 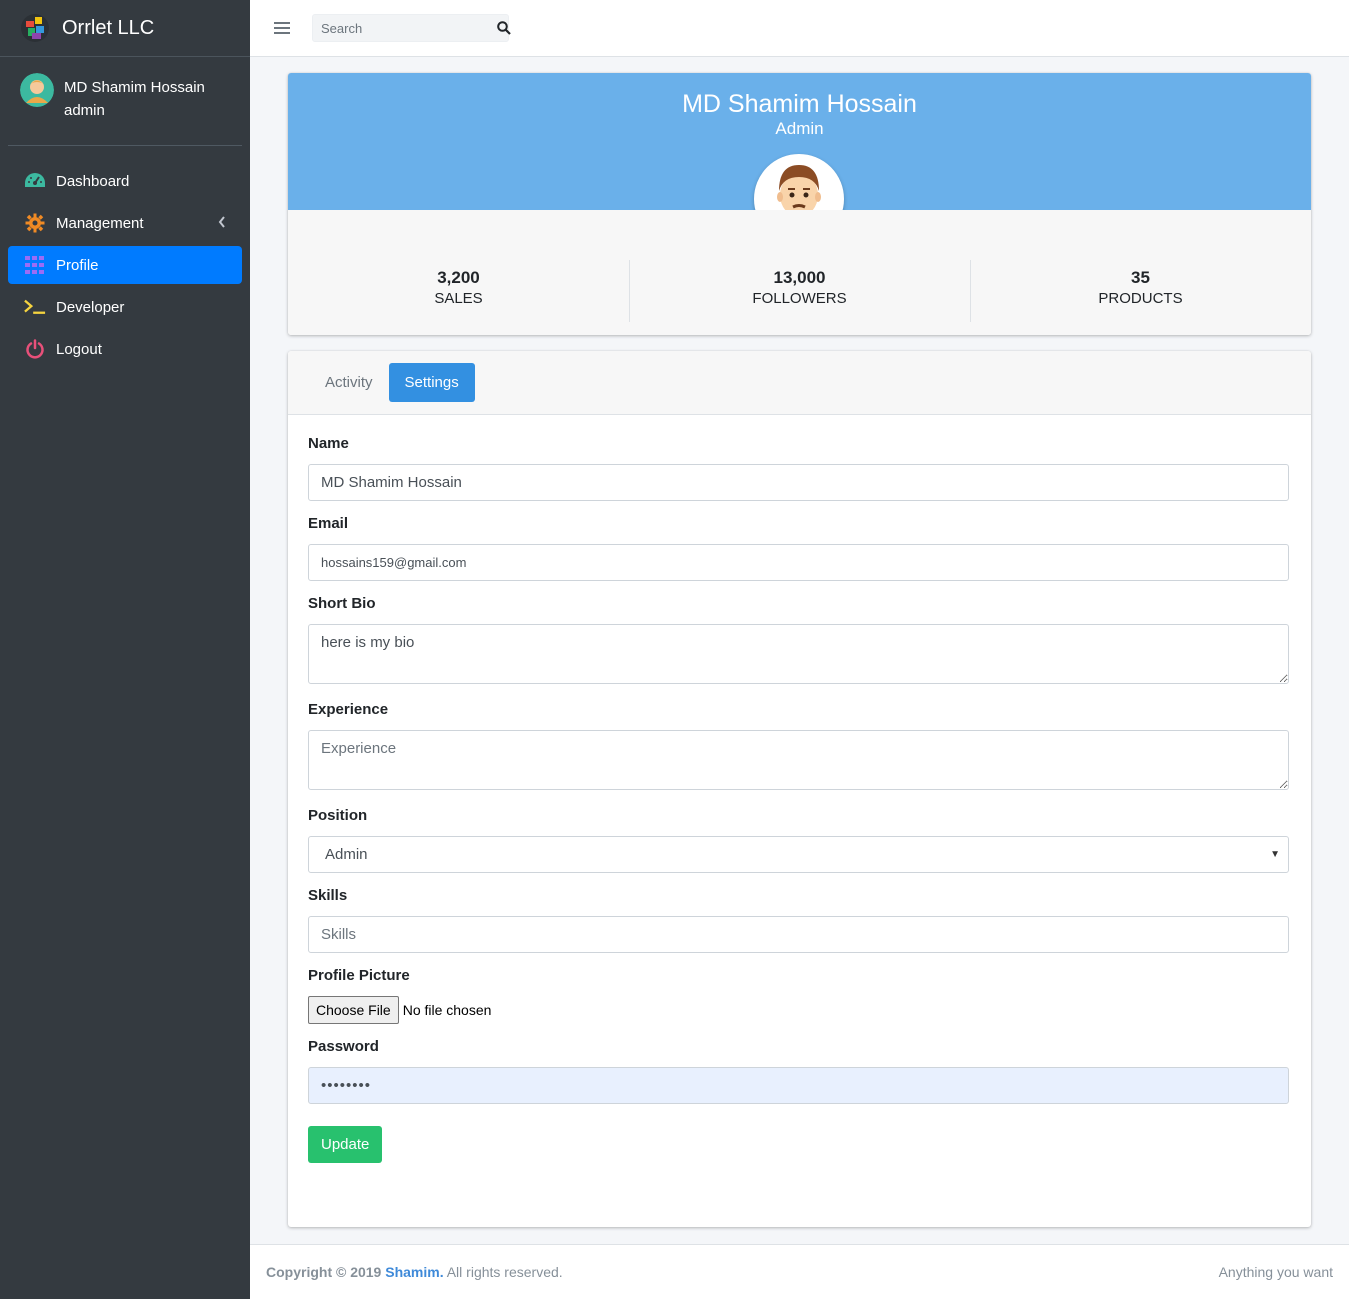 What do you see at coordinates (798, 760) in the screenshot?
I see `experience-field` at bounding box center [798, 760].